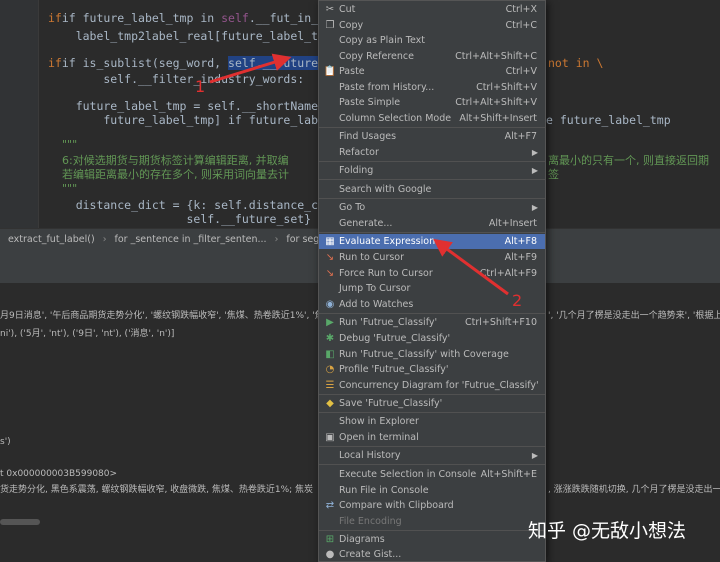  I want to click on menu-item-goto: Go To ▶, so click(432, 207).